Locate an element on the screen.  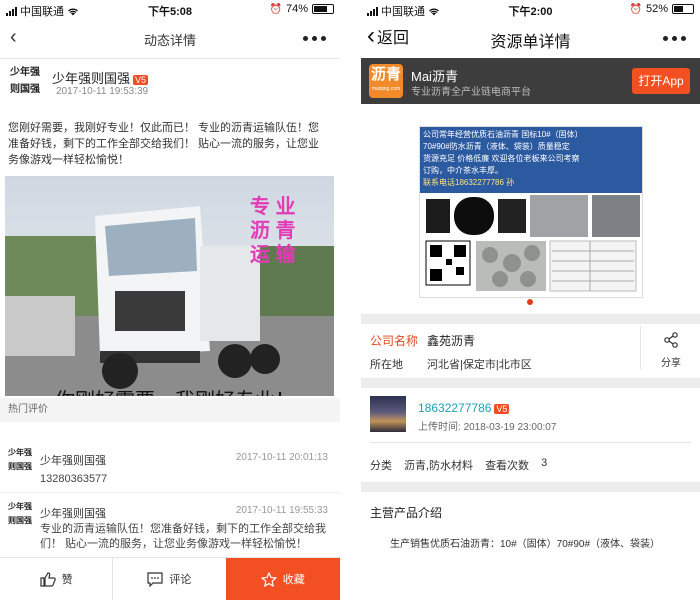
app-logo-text: 沥青 is located at coordinates (385, 74).